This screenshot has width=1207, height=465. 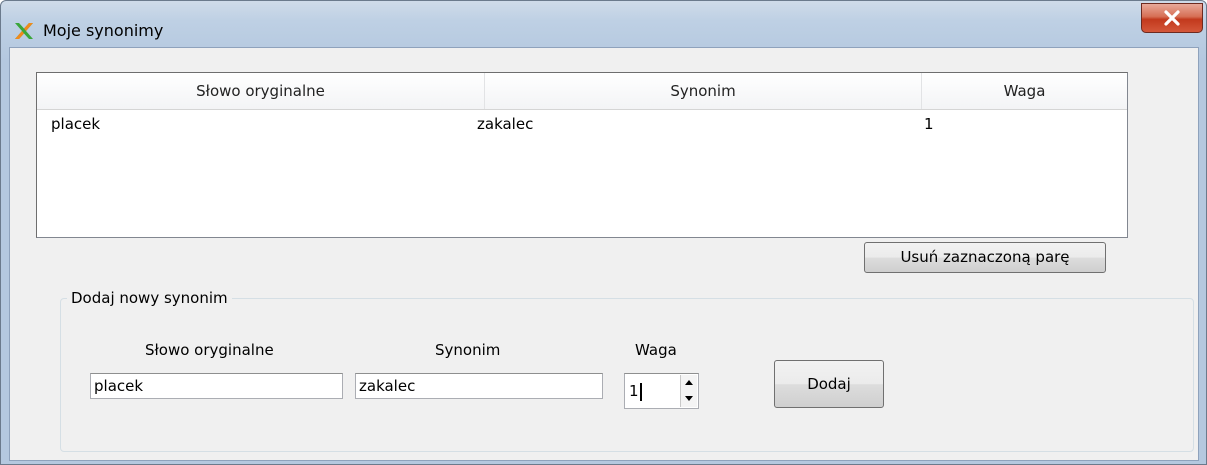 What do you see at coordinates (656, 350) in the screenshot?
I see `weight-label: Waga` at bounding box center [656, 350].